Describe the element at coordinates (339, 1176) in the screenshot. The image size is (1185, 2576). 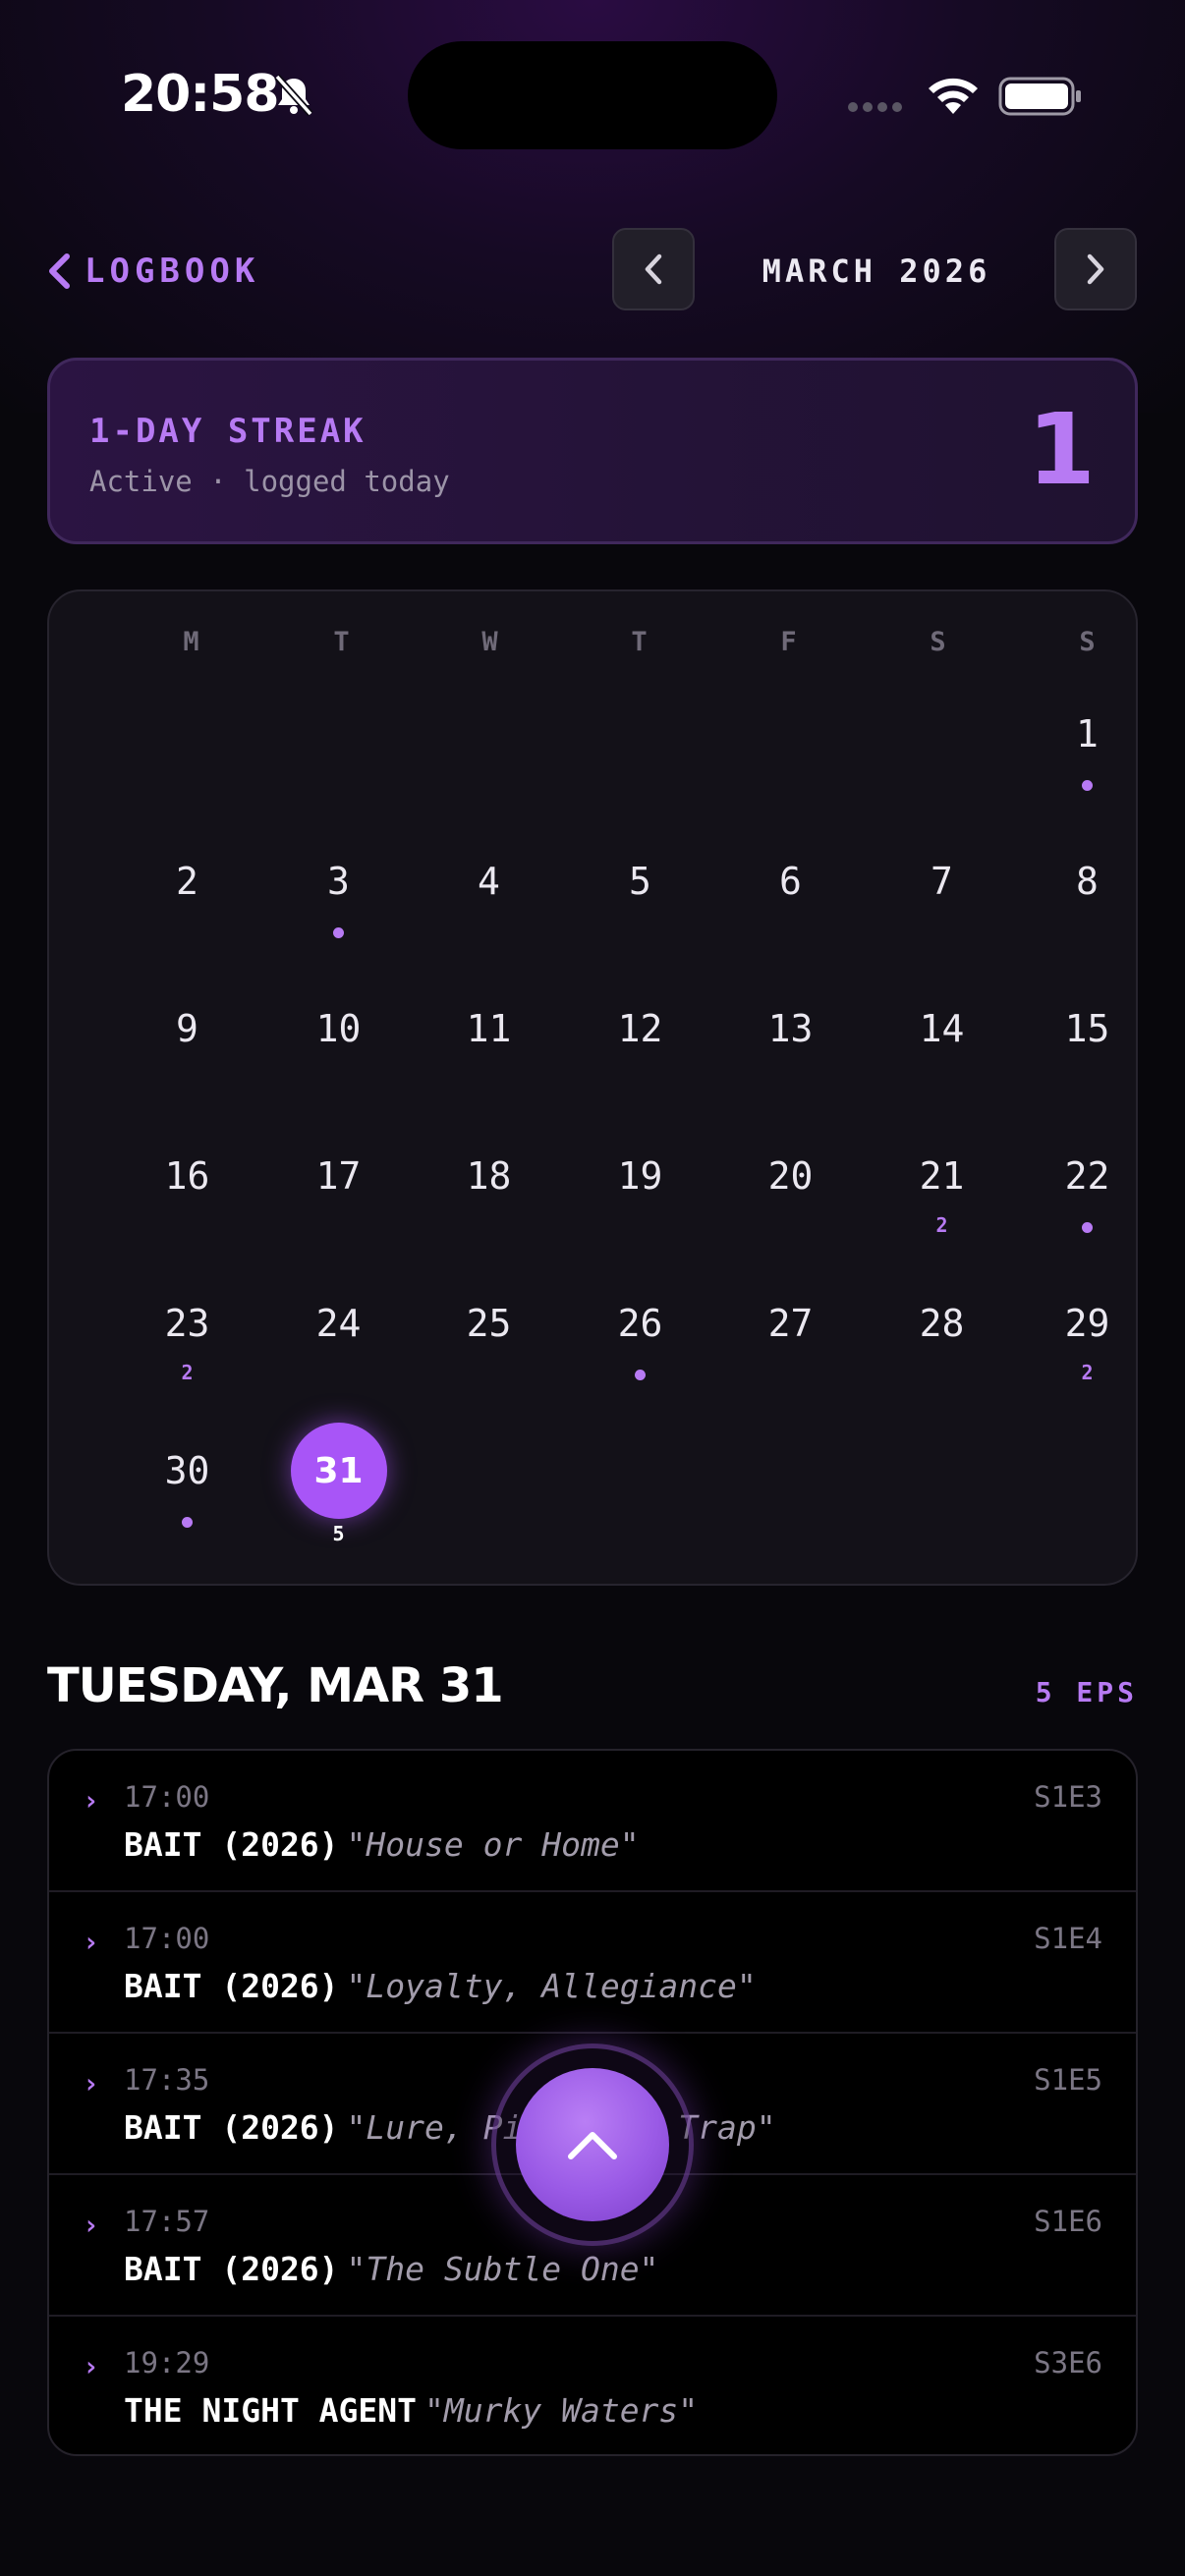
I see `calendar-day-17: 17` at that location.